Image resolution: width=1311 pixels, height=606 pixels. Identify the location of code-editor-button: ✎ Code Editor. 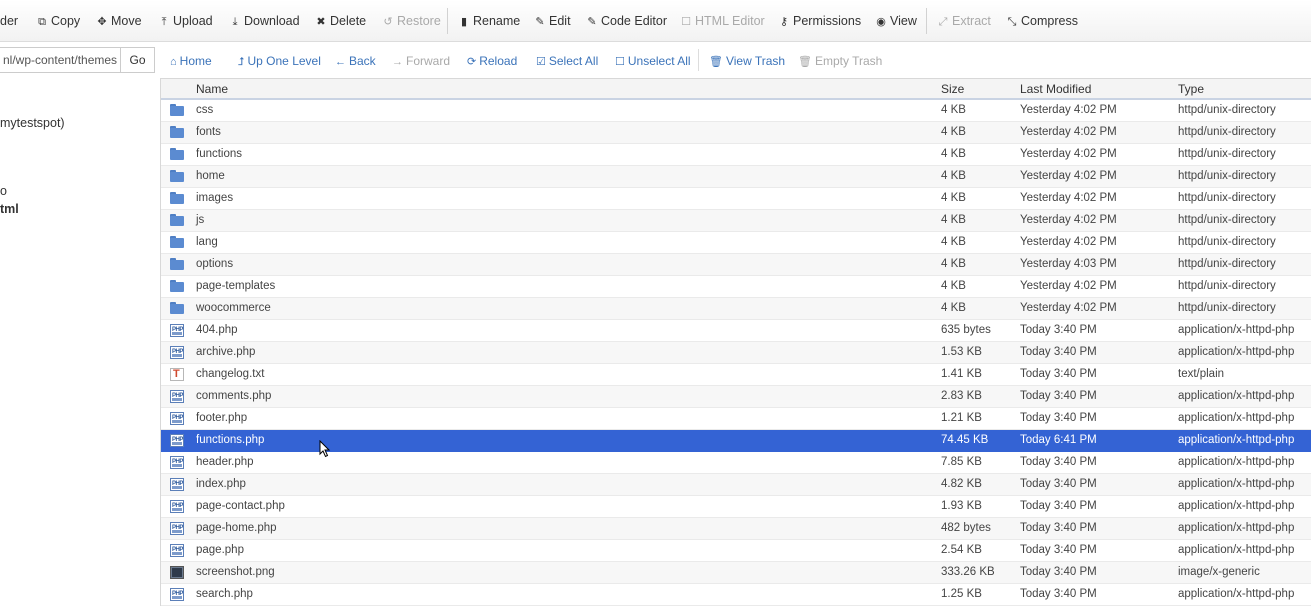
(626, 21).